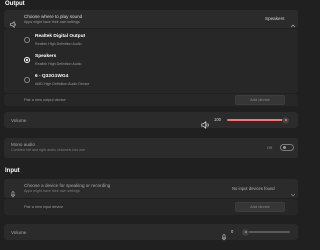 The image size is (320, 250). I want to click on input-choose-subtitle: Apps might have their own settings, so click(52, 191).